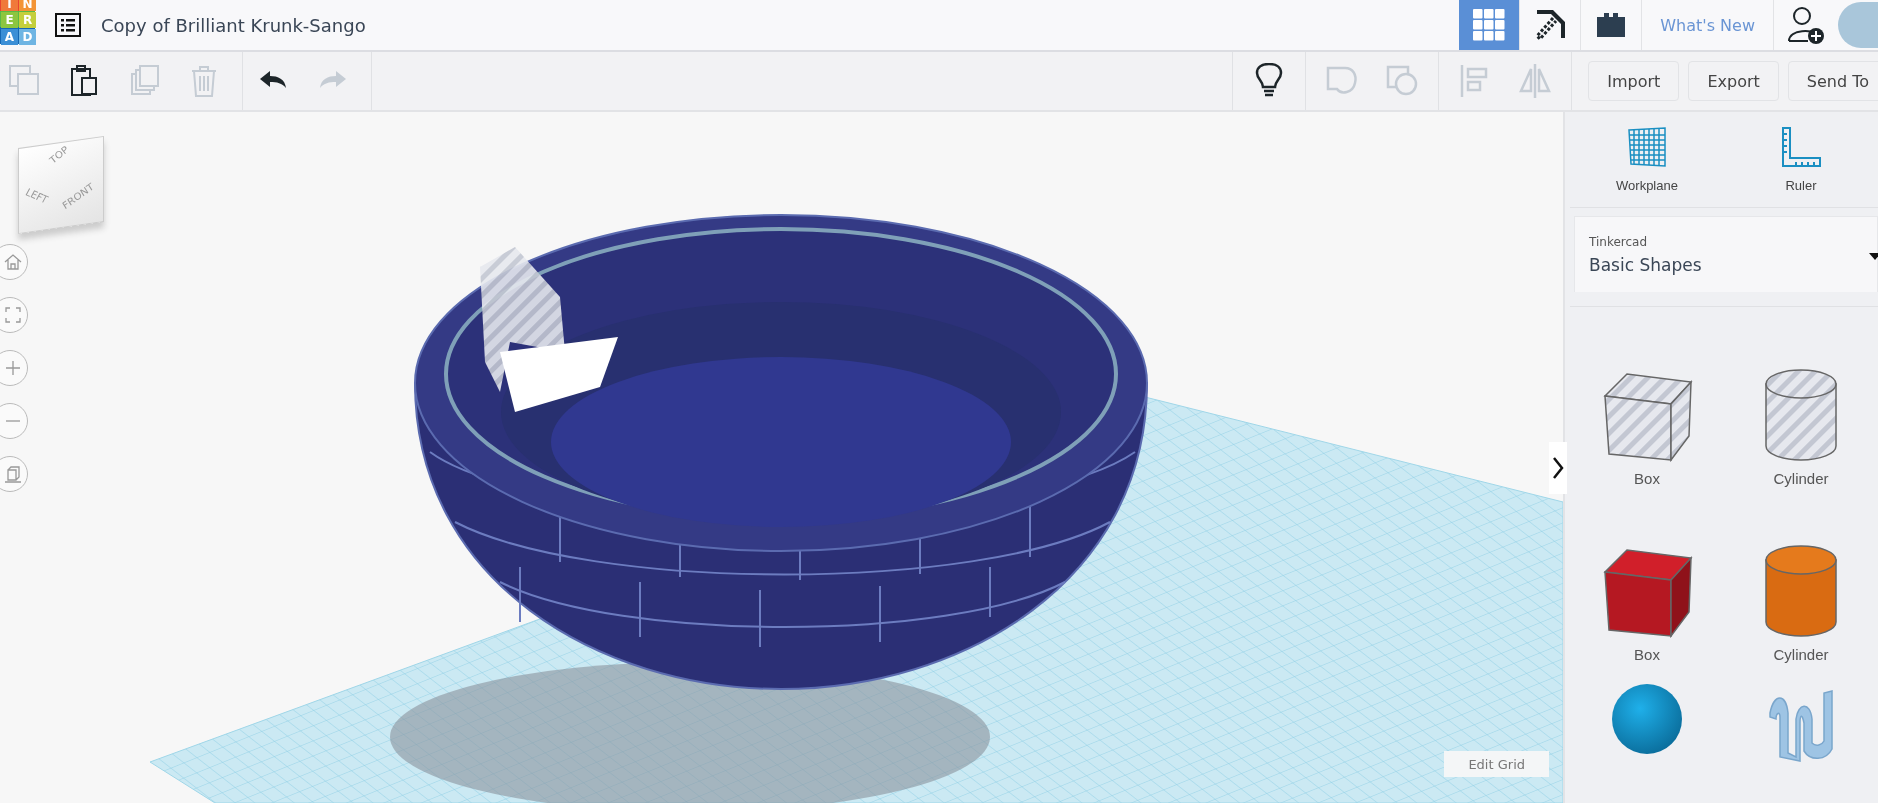 The width and height of the screenshot is (1878, 803). I want to click on cylinder-icon, so click(1801, 591).